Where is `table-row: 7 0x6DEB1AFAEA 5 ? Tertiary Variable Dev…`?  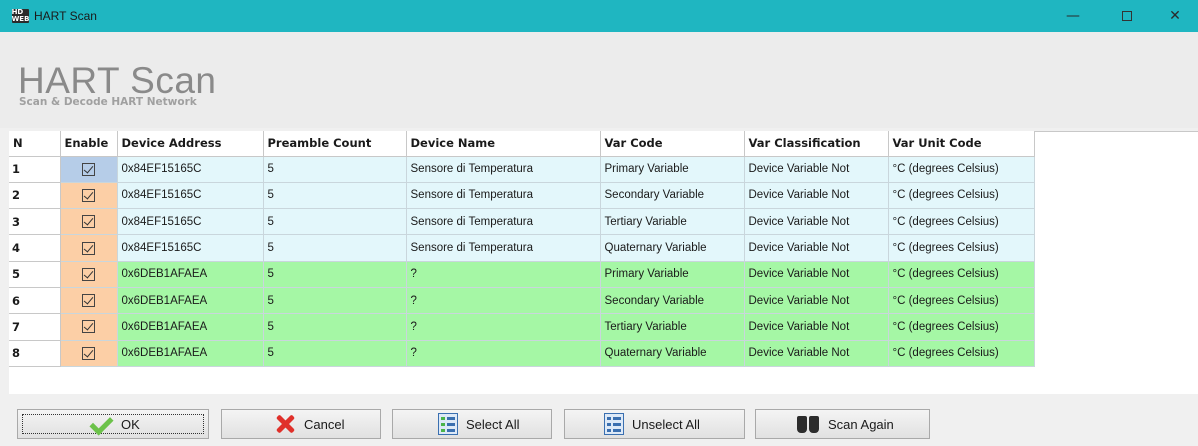 table-row: 7 0x6DEB1AFAEA 5 ? Tertiary Variable Dev… is located at coordinates (522, 327).